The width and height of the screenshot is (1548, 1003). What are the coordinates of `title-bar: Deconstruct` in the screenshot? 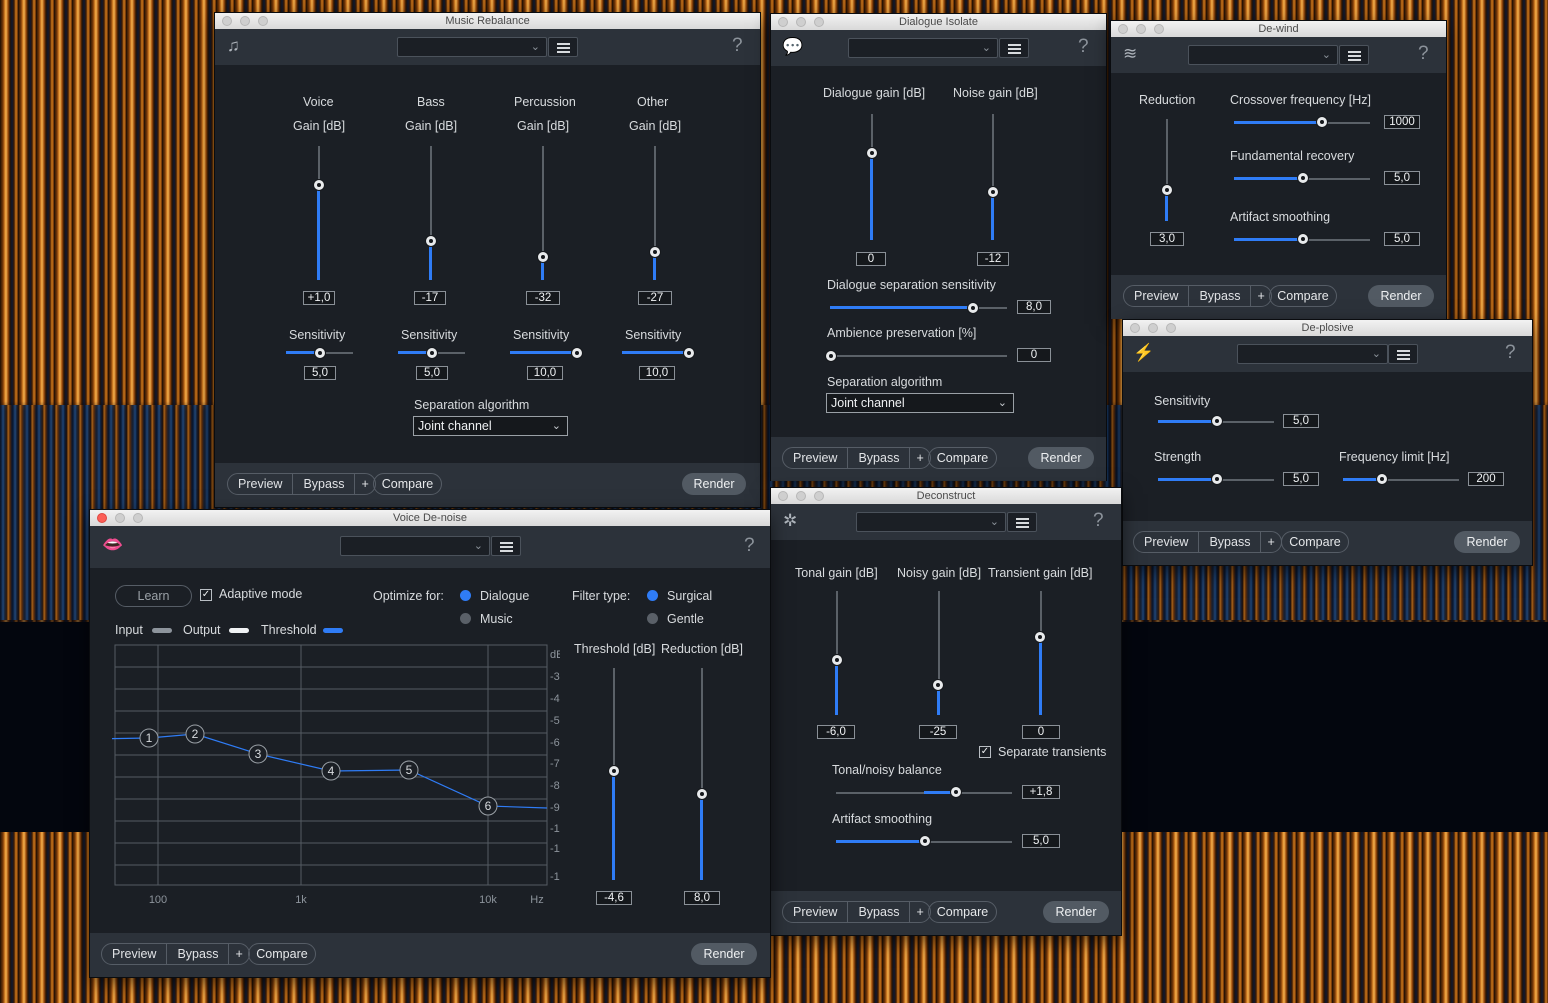 It's located at (946, 496).